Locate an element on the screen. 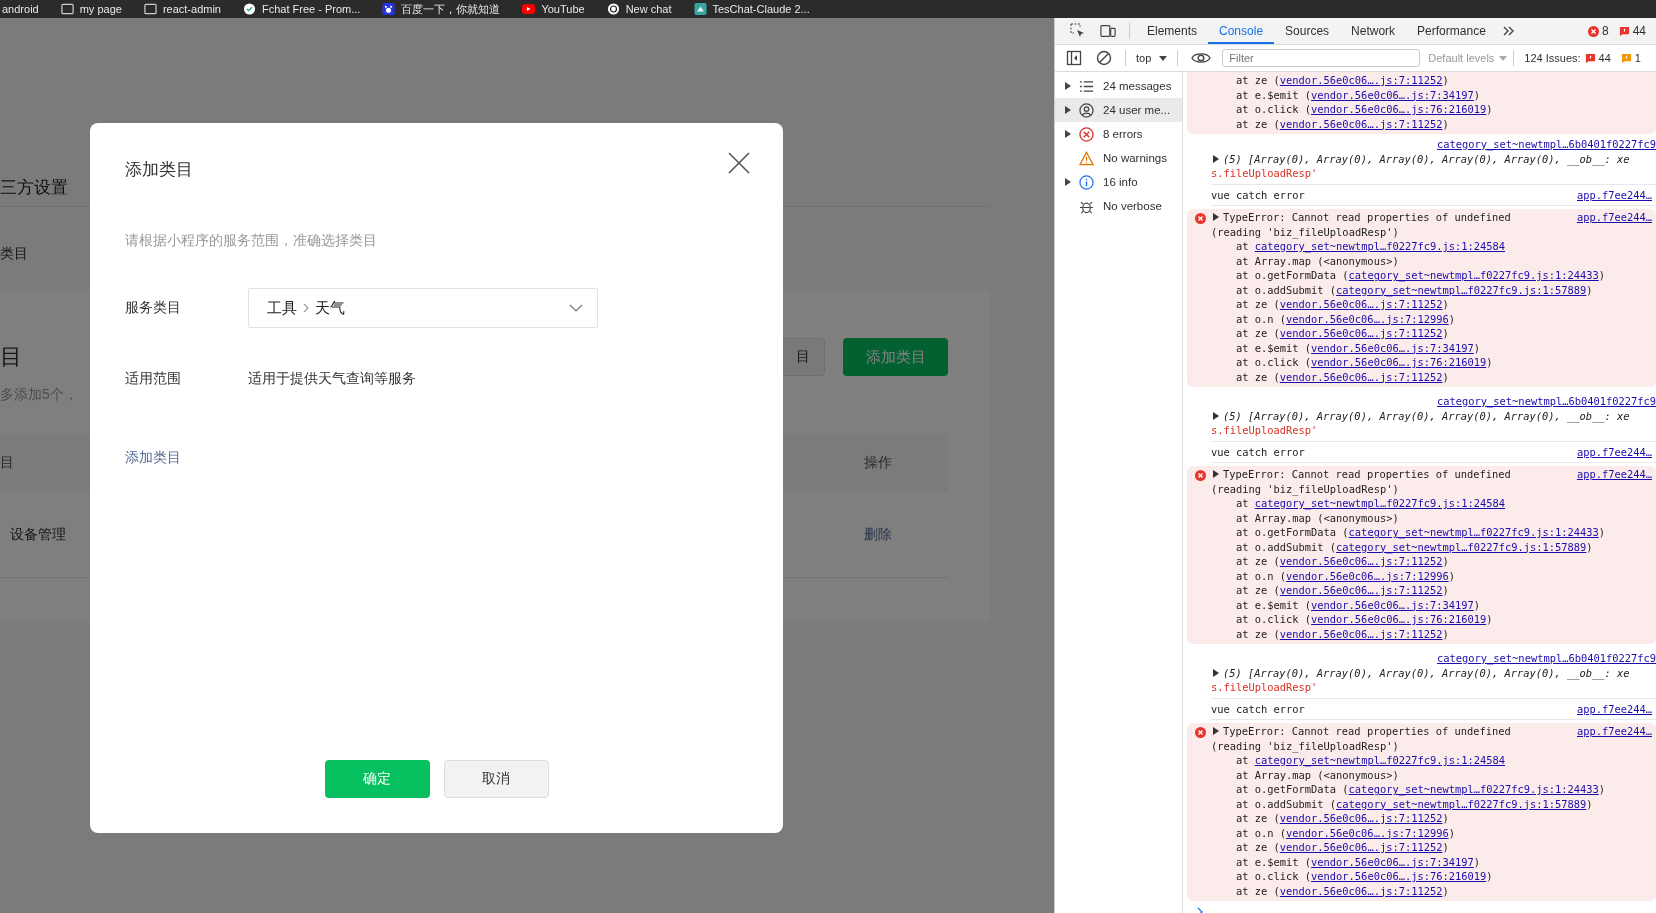 Image resolution: width=1656 pixels, height=913 pixels. more-tabs-icon is located at coordinates (1508, 31).